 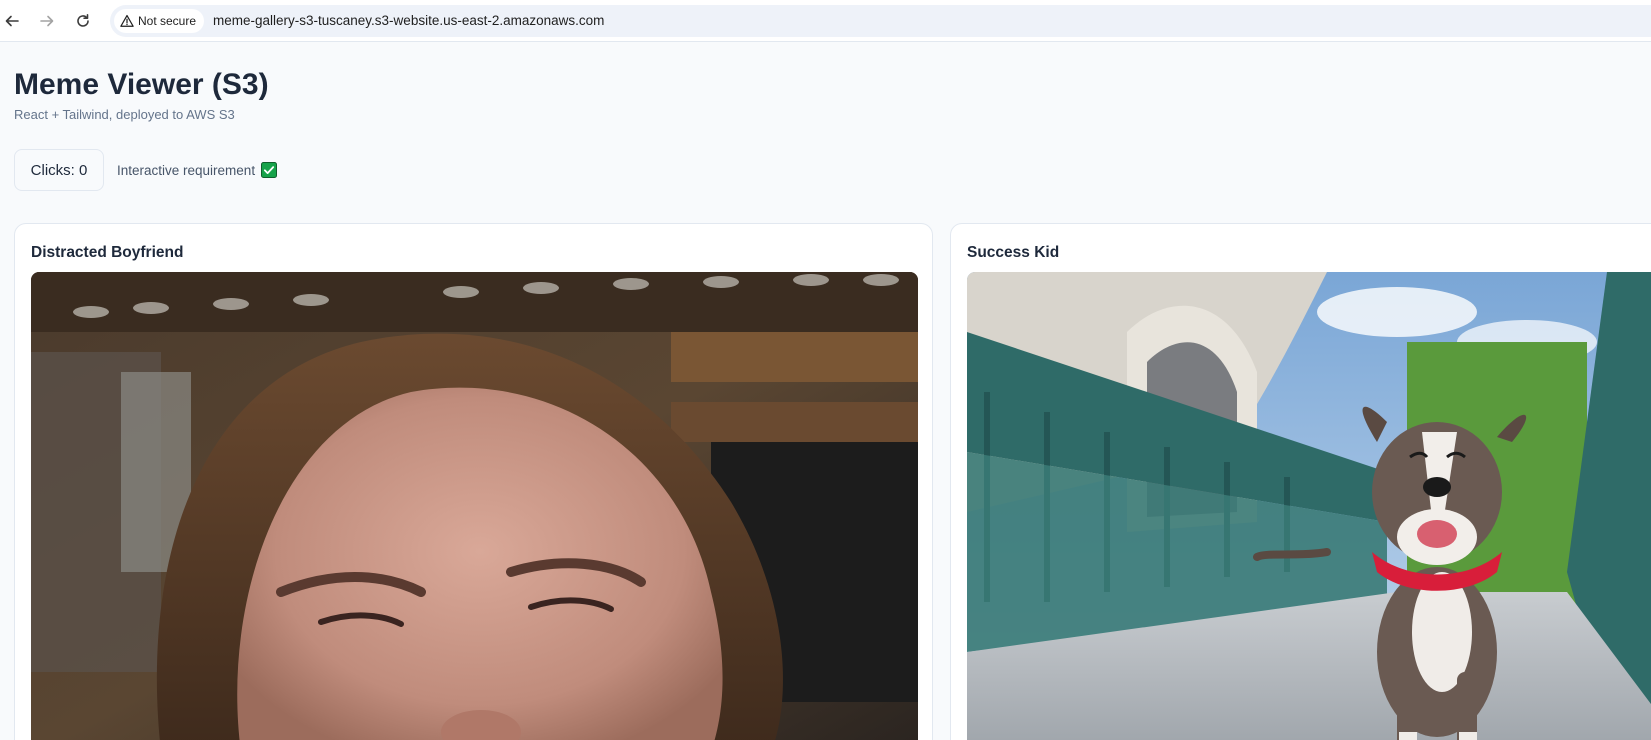 I want to click on security-indicator: Not secure, so click(x=159, y=21).